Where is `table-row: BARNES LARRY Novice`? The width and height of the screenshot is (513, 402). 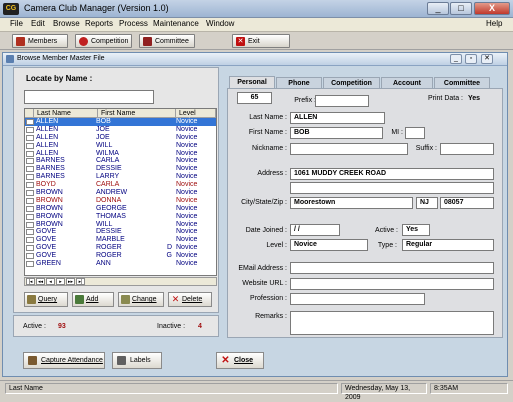 table-row: BARNES LARRY Novice is located at coordinates (120, 177).